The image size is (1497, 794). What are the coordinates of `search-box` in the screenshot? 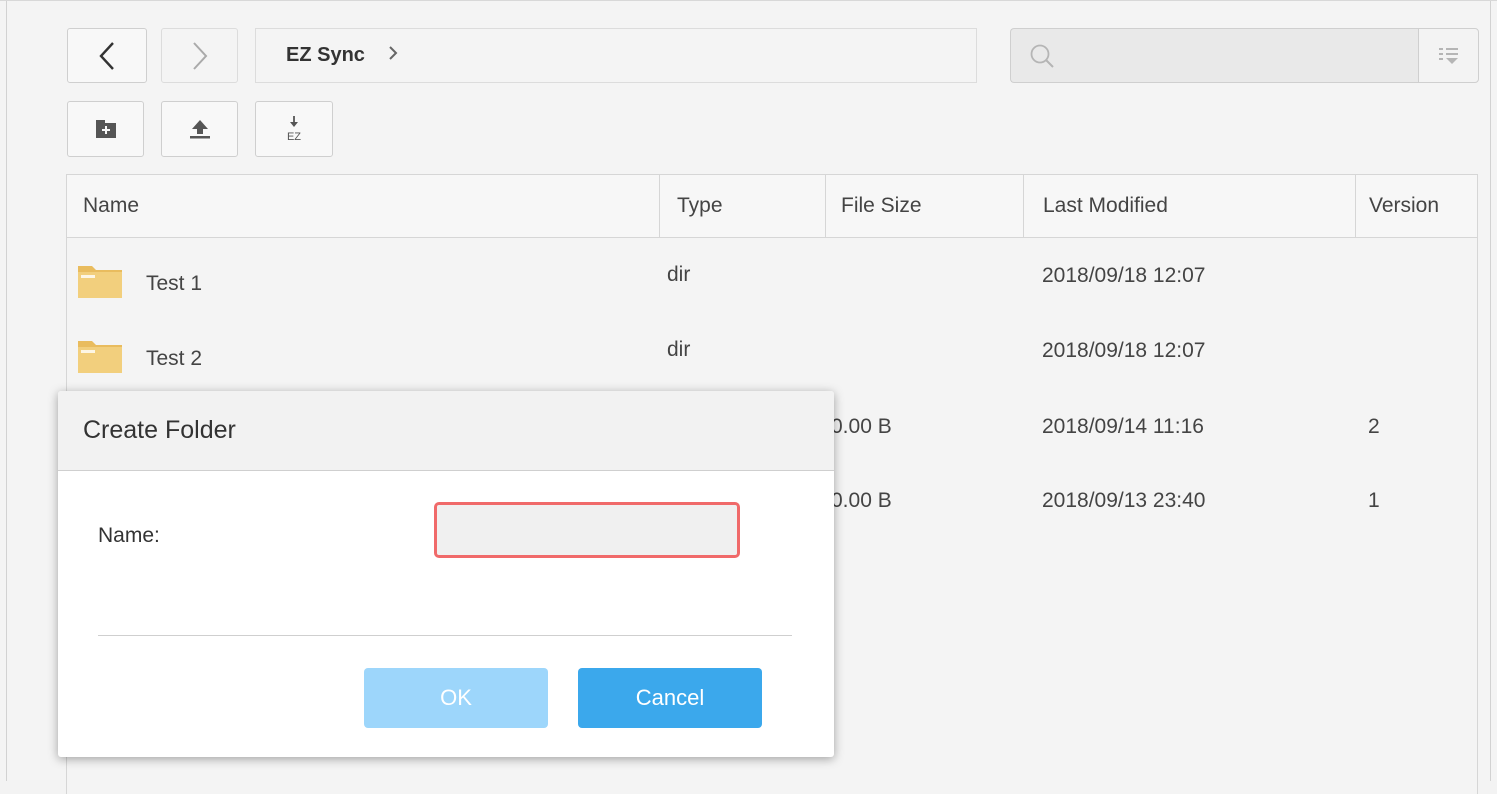 It's located at (1214, 55).